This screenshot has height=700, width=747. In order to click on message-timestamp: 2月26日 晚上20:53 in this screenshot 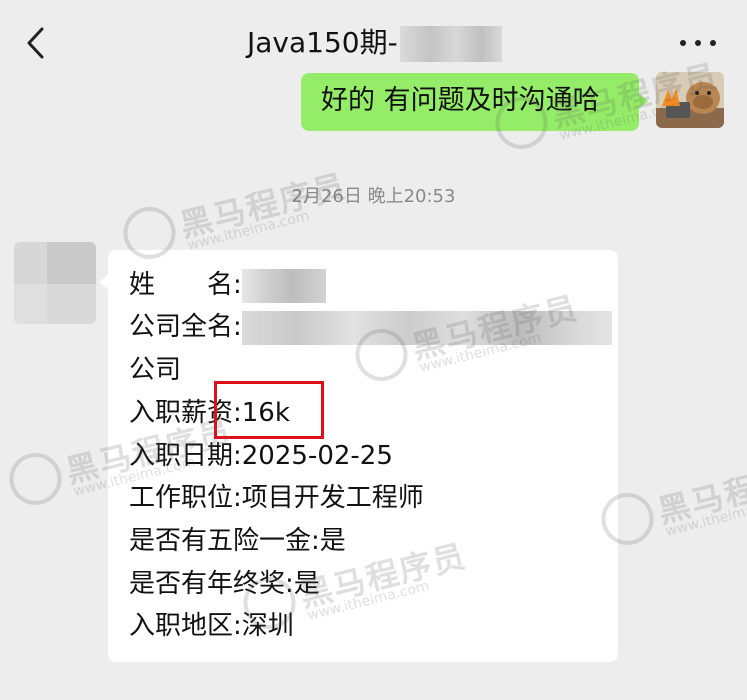, I will do `click(373, 196)`.